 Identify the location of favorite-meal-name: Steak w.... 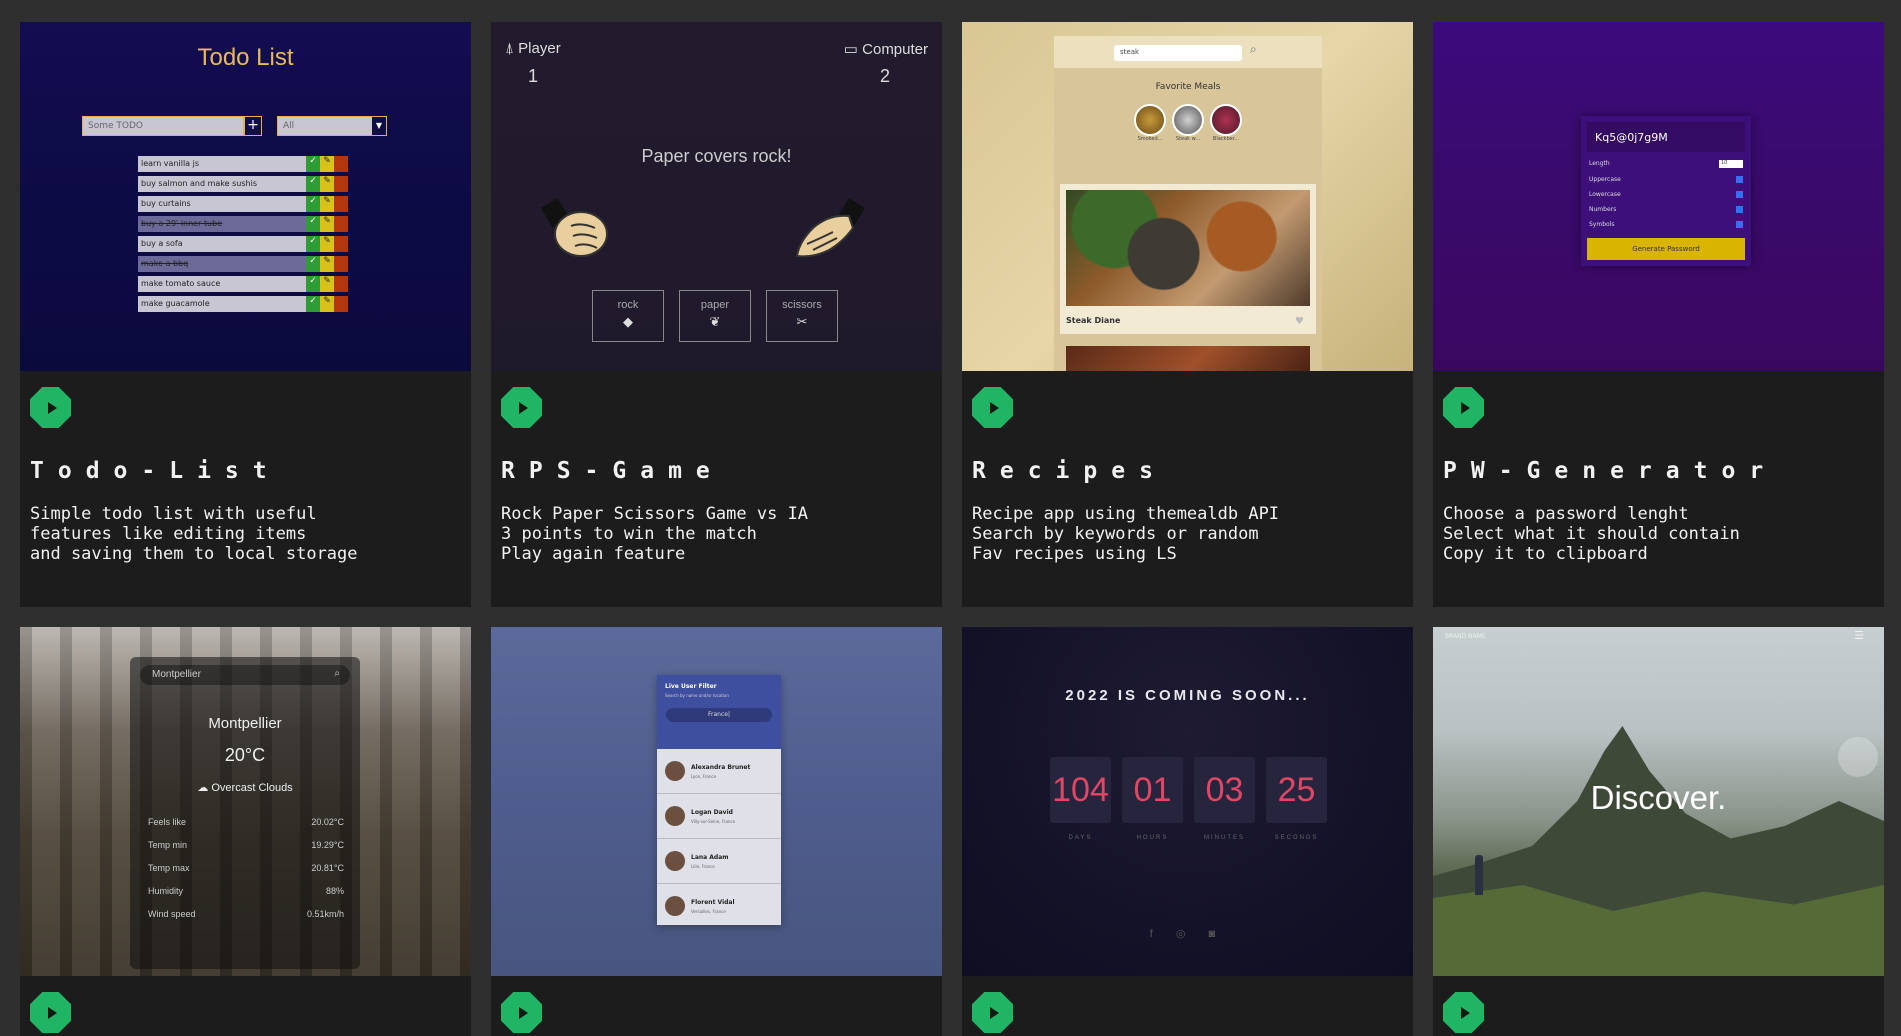
(1188, 139).